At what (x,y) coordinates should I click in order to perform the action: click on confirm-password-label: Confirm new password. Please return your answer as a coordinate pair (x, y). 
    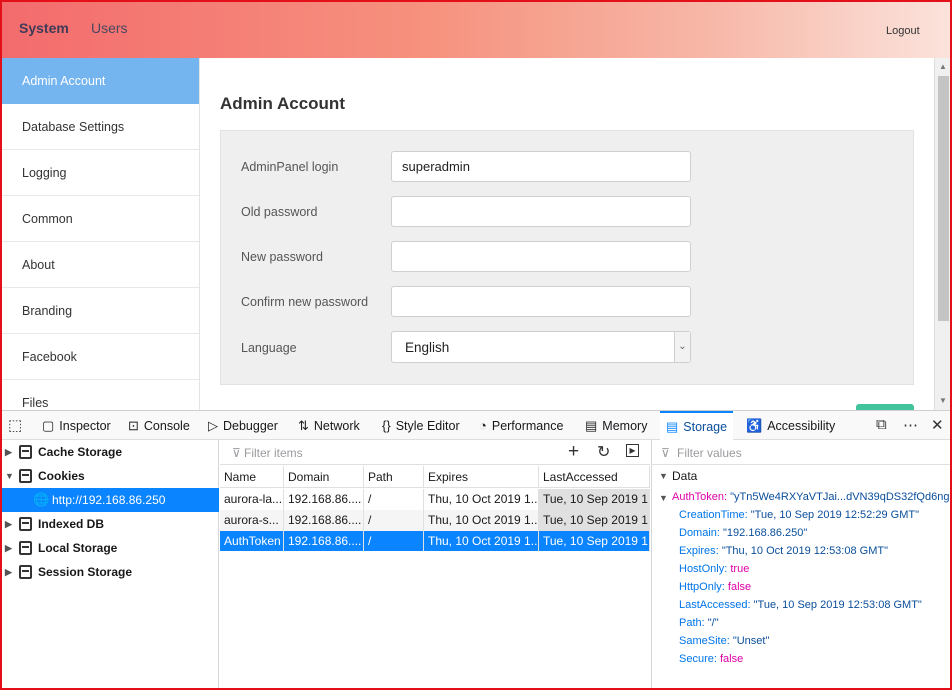
    Looking at the image, I should click on (305, 302).